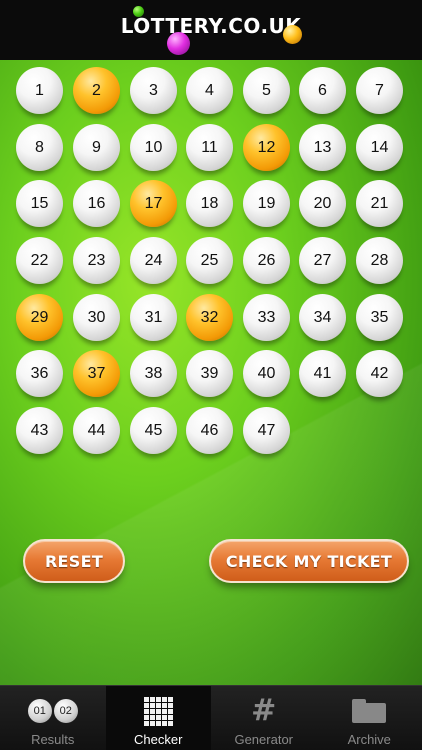  What do you see at coordinates (39, 90) in the screenshot?
I see `number-ball: 1` at bounding box center [39, 90].